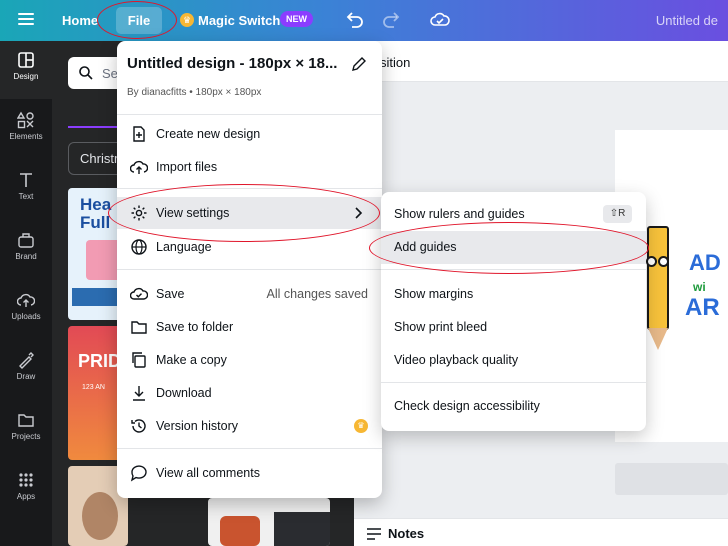 Image resolution: width=728 pixels, height=546 pixels. Describe the element at coordinates (86, 73) in the screenshot. I see `search-icon` at that location.